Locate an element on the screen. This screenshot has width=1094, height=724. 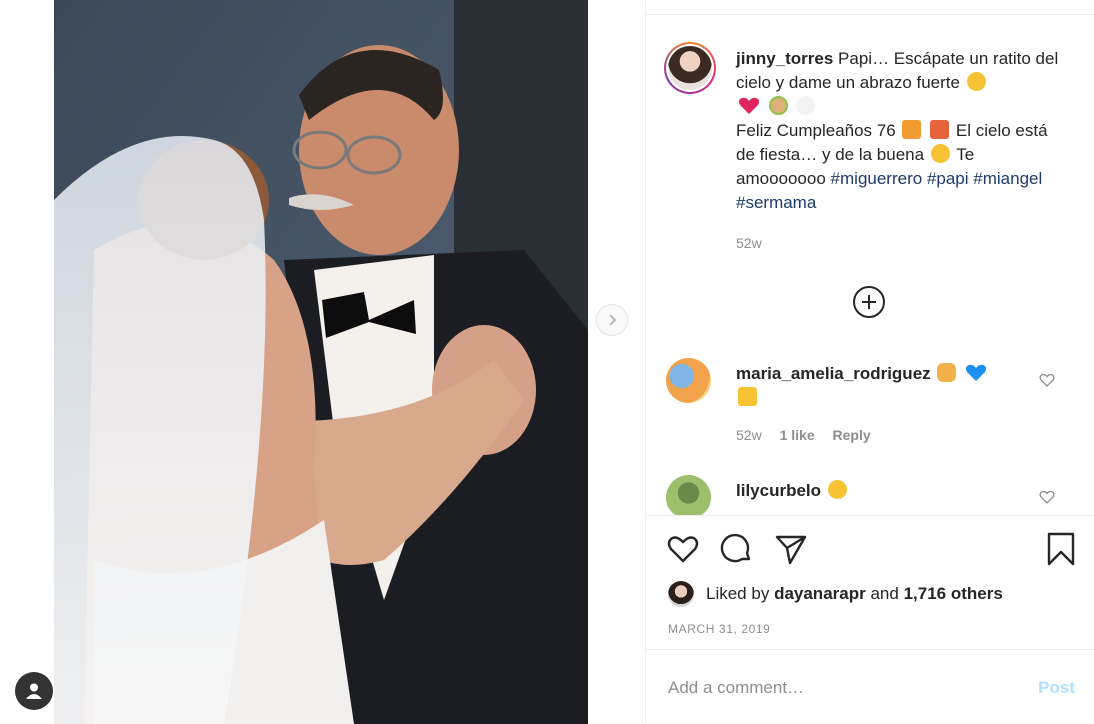
caption-line-2: Feliz Cumpleaños 76 is located at coordinates (816, 130).